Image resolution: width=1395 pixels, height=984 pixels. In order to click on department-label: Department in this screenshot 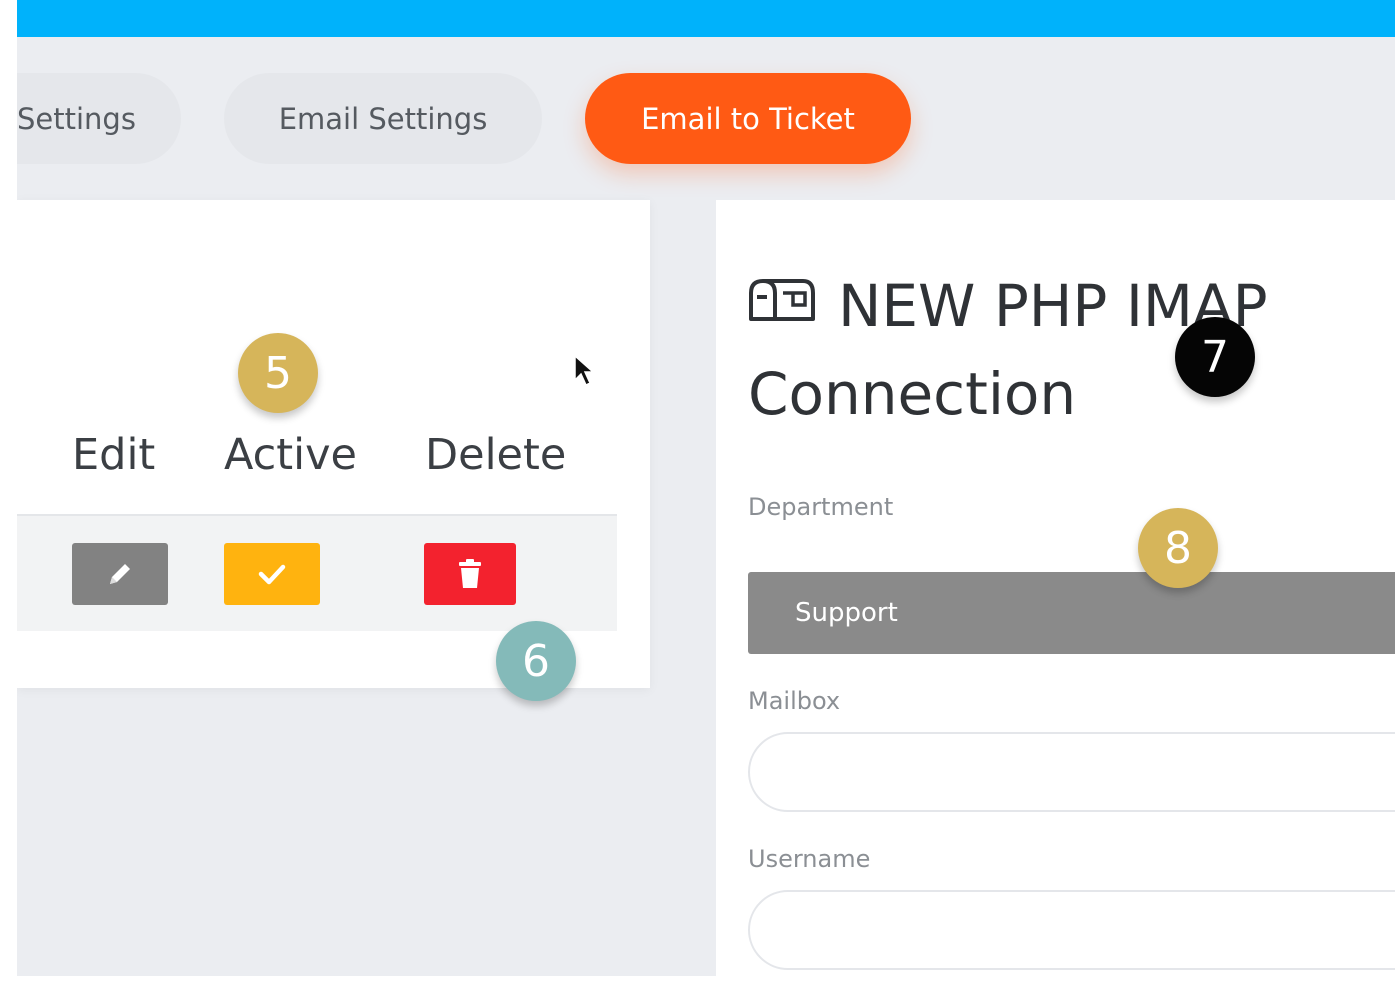, I will do `click(821, 507)`.